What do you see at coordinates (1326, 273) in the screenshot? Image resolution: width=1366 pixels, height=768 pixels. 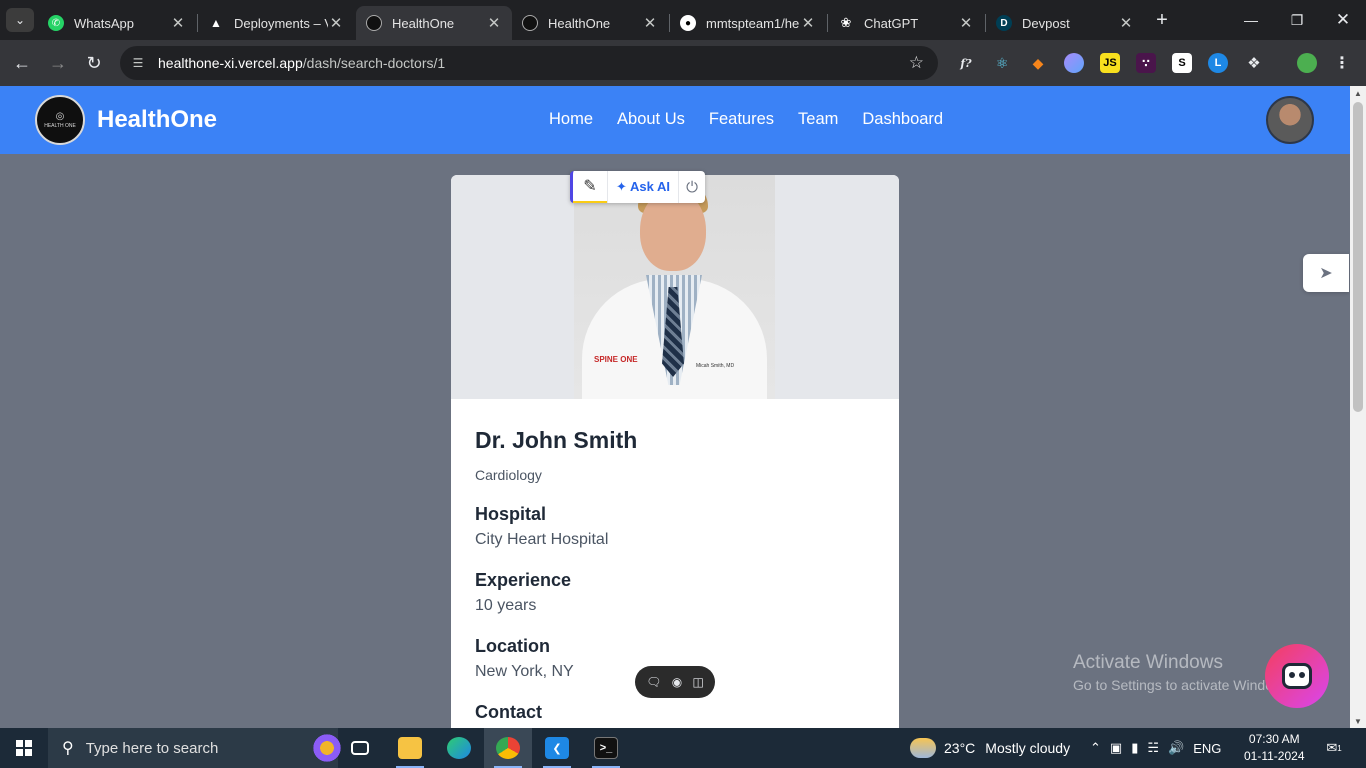 I see `rocket-widget-icon: ➤` at bounding box center [1326, 273].